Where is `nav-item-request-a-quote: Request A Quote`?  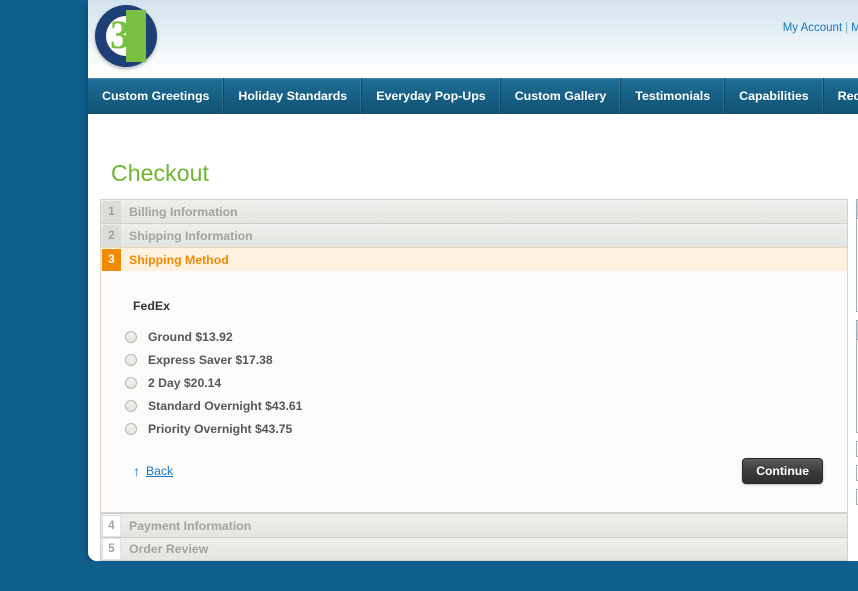 nav-item-request-a-quote: Request A Quote is located at coordinates (841, 96).